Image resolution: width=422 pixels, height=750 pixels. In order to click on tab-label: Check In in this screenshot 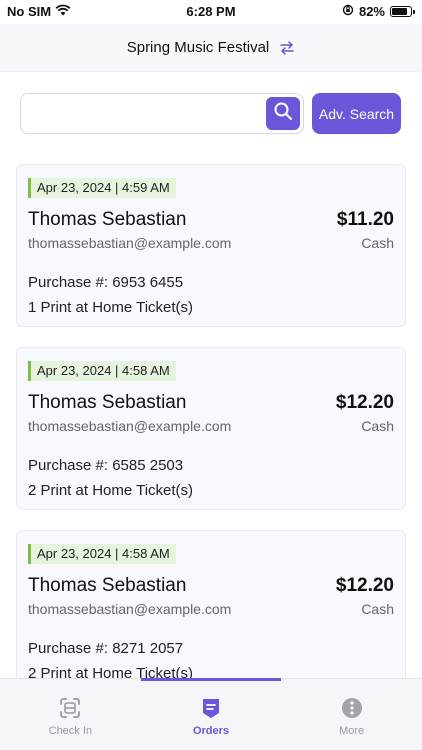, I will do `click(70, 731)`.